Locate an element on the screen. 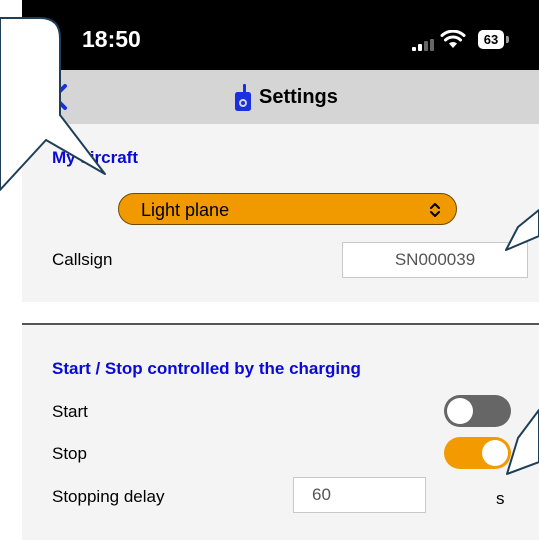 This screenshot has height=540, width=539. section-title-my-aircraft: My aircraft is located at coordinates (95, 157).